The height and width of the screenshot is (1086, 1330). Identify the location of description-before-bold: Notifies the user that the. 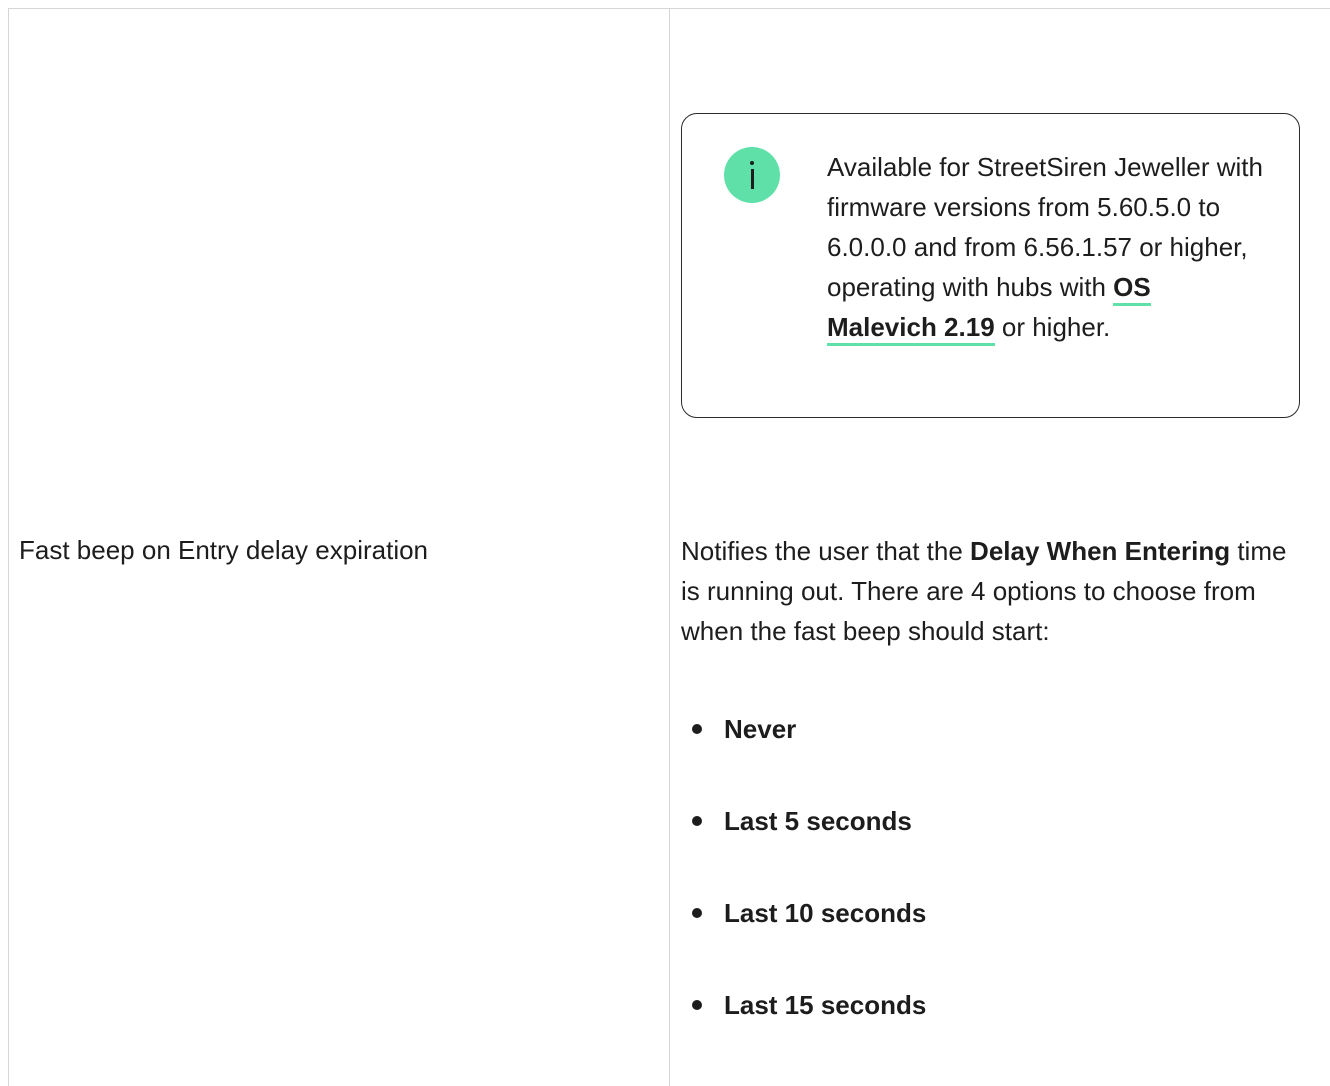
(826, 551).